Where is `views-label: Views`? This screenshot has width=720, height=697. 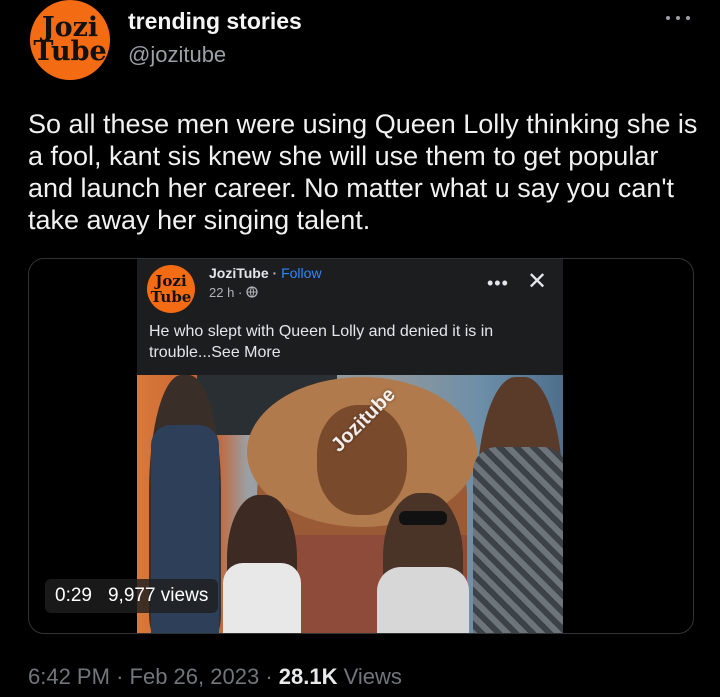
views-label: Views is located at coordinates (372, 676).